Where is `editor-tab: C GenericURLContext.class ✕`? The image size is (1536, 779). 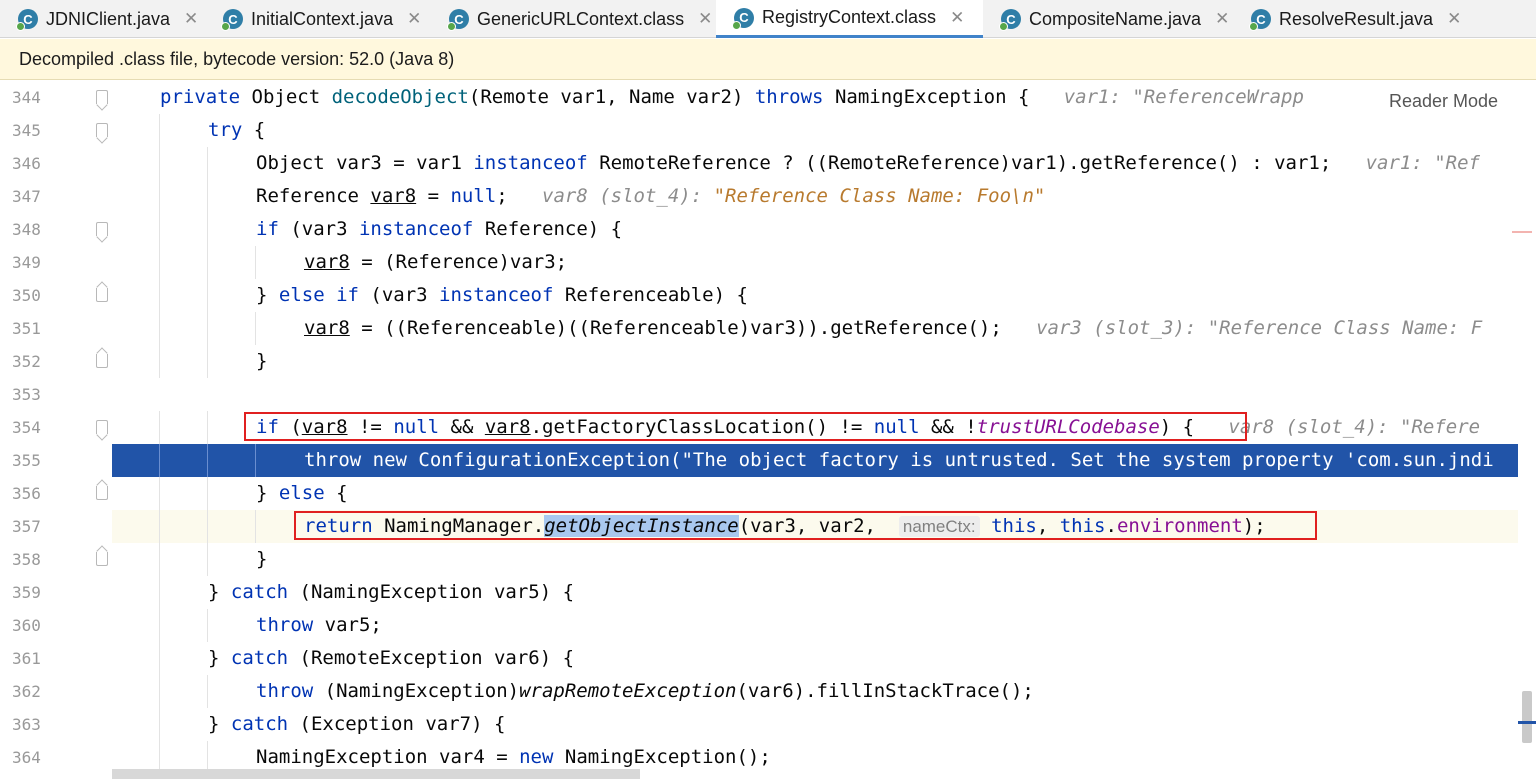
editor-tab: C GenericURLContext.class ✕ is located at coordinates (573, 19).